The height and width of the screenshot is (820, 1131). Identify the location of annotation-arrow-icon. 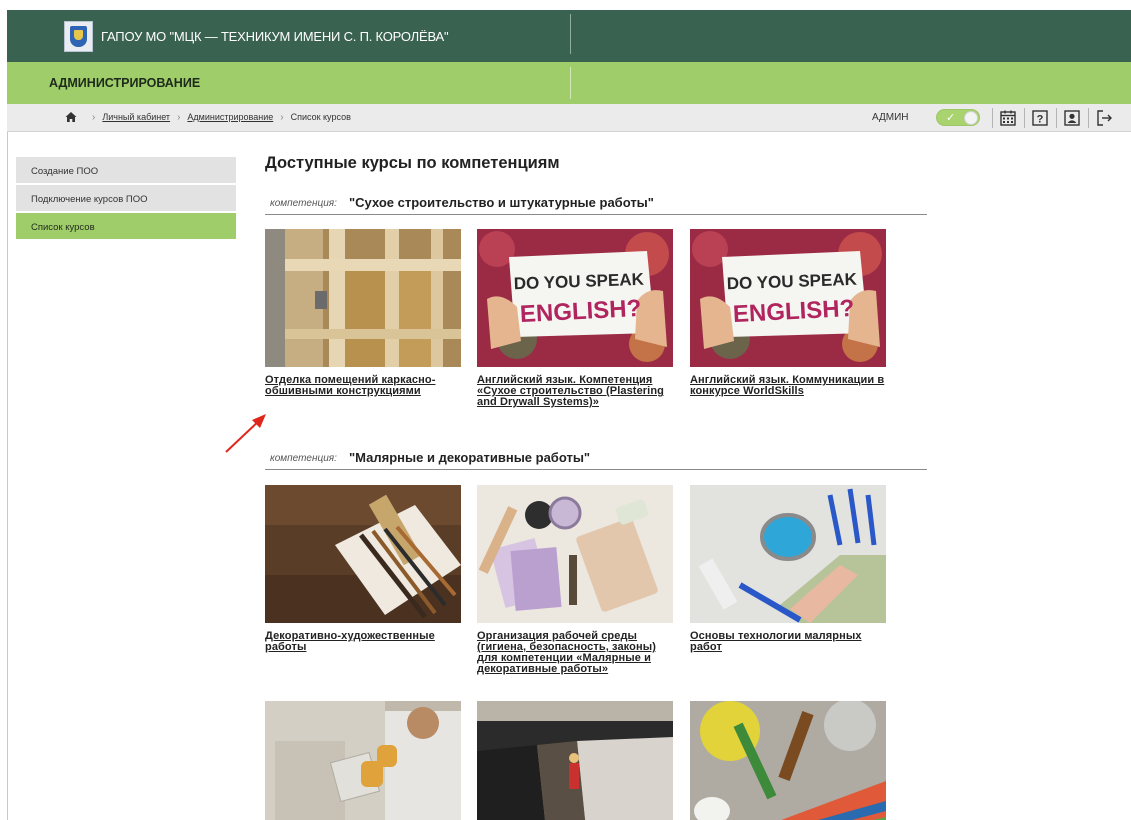
(245, 433).